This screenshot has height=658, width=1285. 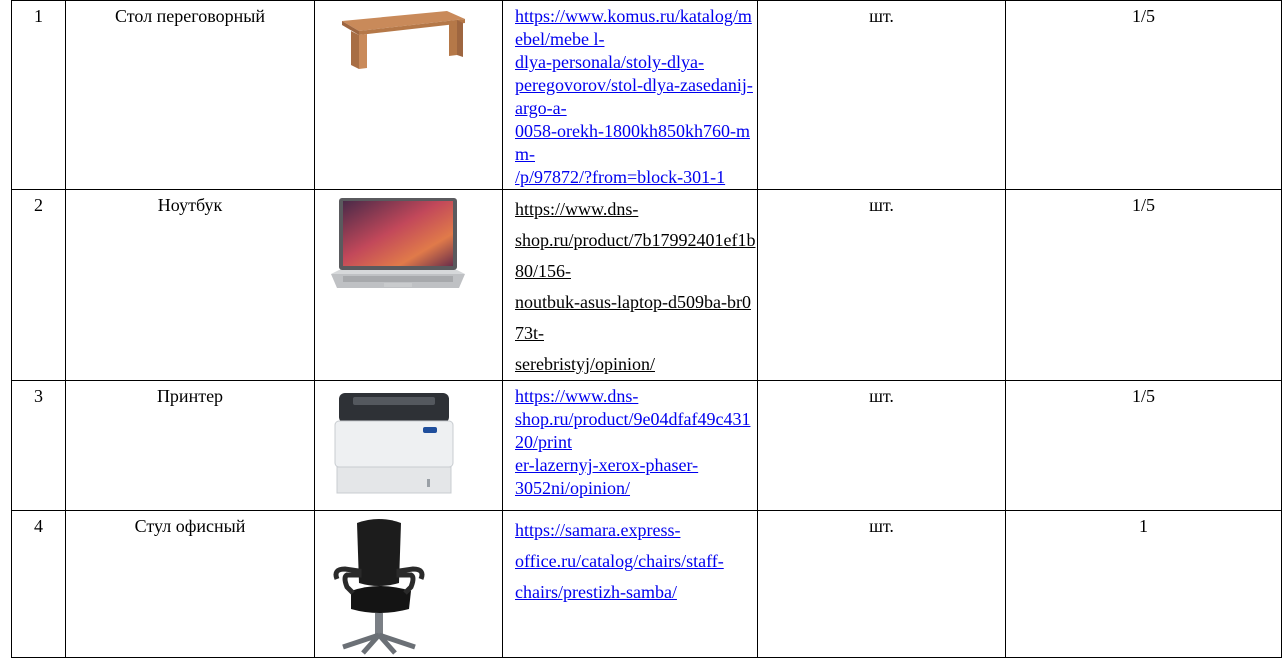 What do you see at coordinates (632, 142) in the screenshot?
I see `link-line: 0058-orekh-1800kh850kh760-mm-` at bounding box center [632, 142].